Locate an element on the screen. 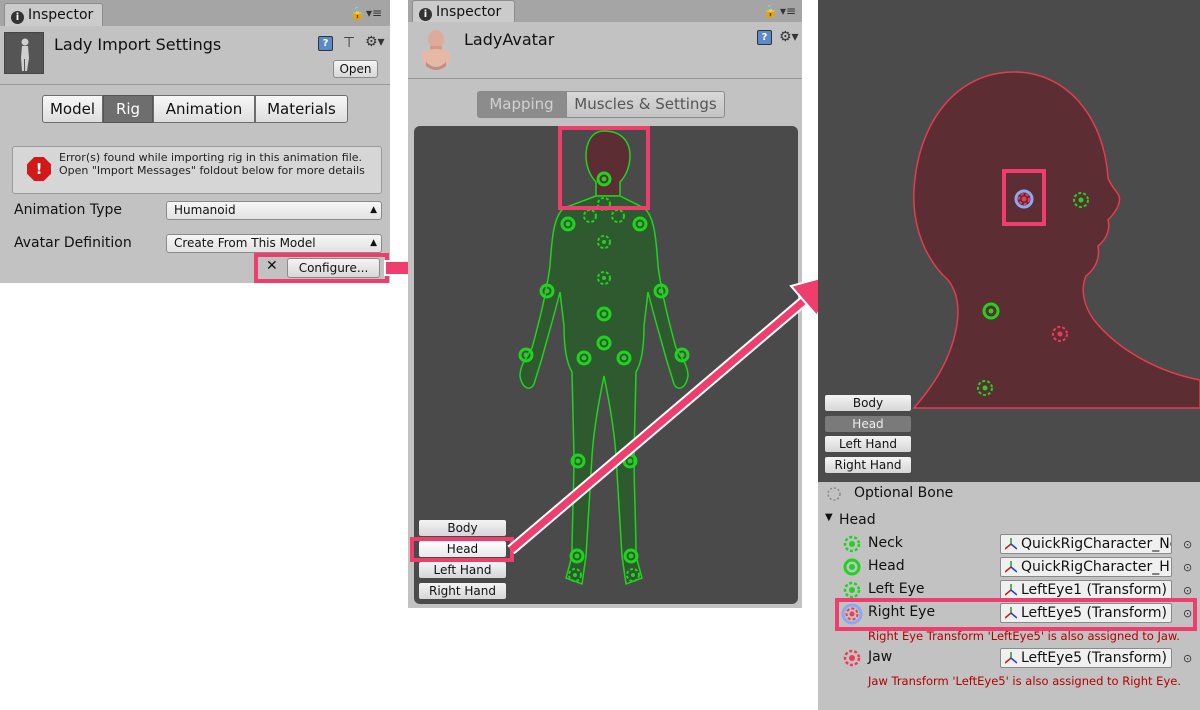 Image resolution: width=1200 pixels, height=710 pixels. page-title: LadyAvatar is located at coordinates (509, 39).